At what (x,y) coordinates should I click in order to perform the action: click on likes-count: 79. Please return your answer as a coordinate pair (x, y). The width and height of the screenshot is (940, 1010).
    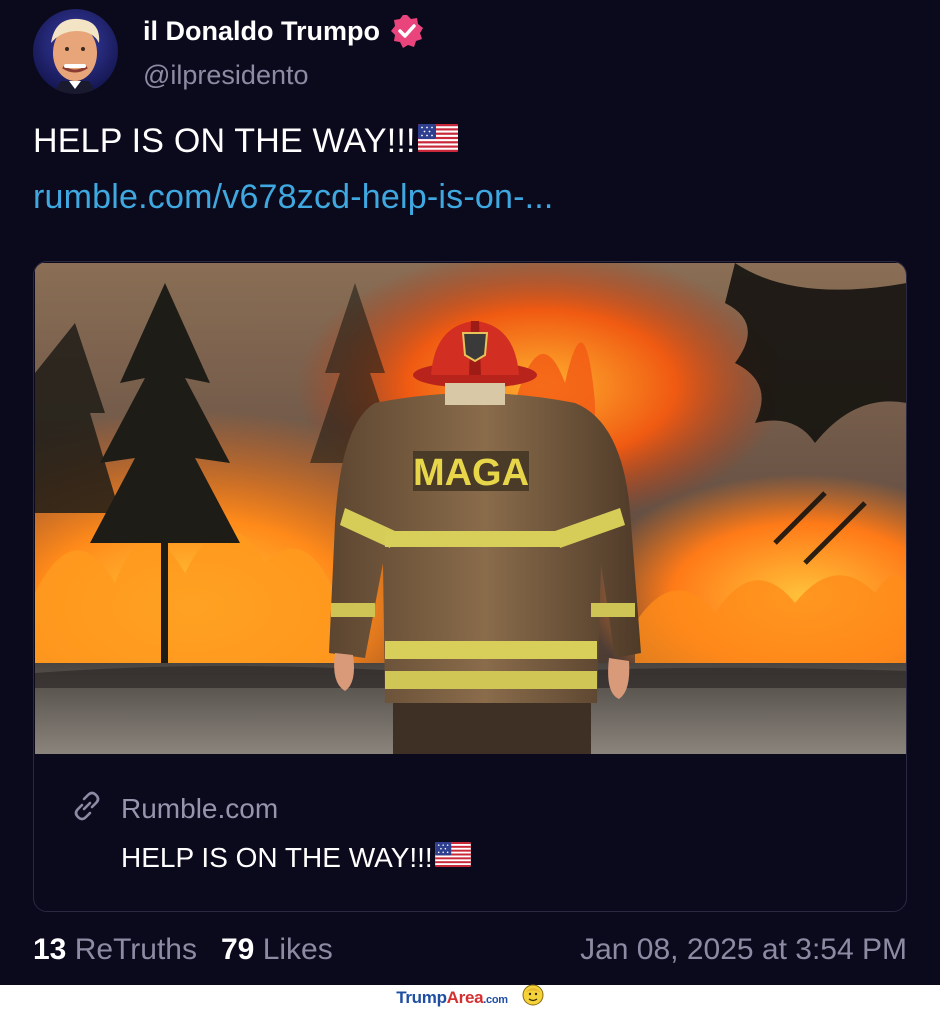
    Looking at the image, I should click on (237, 949).